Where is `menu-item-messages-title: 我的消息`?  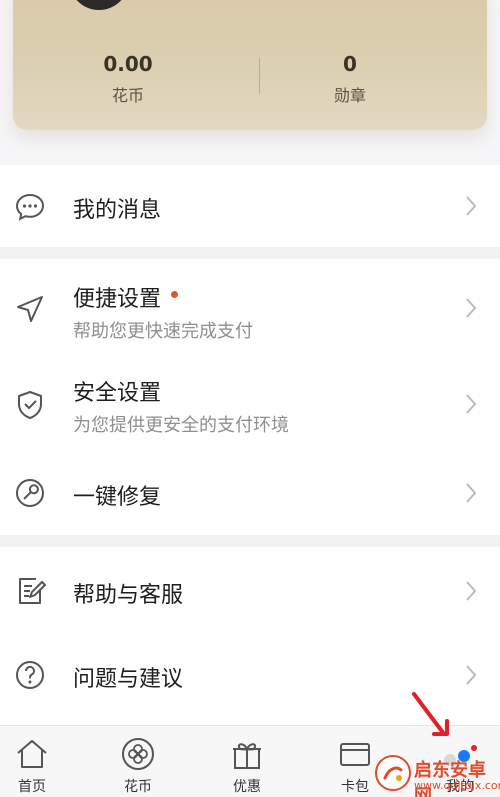
menu-item-messages-title: 我的消息 is located at coordinates (117, 210).